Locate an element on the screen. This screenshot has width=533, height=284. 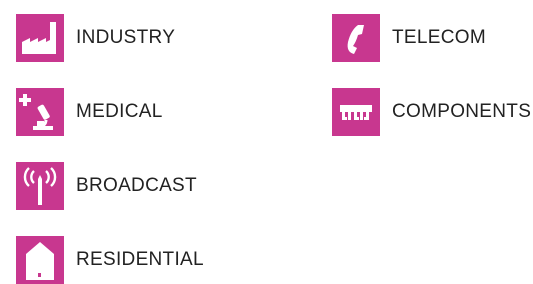
category-label: BROADCAST is located at coordinates (136, 185).